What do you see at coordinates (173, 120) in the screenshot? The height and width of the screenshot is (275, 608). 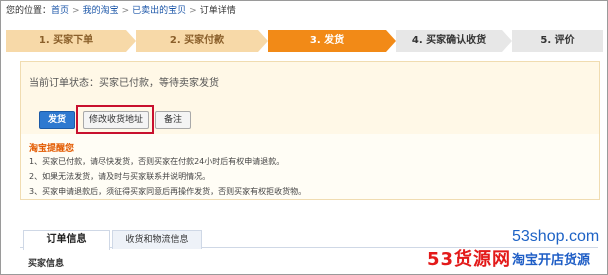 I see `note-button: 备注` at bounding box center [173, 120].